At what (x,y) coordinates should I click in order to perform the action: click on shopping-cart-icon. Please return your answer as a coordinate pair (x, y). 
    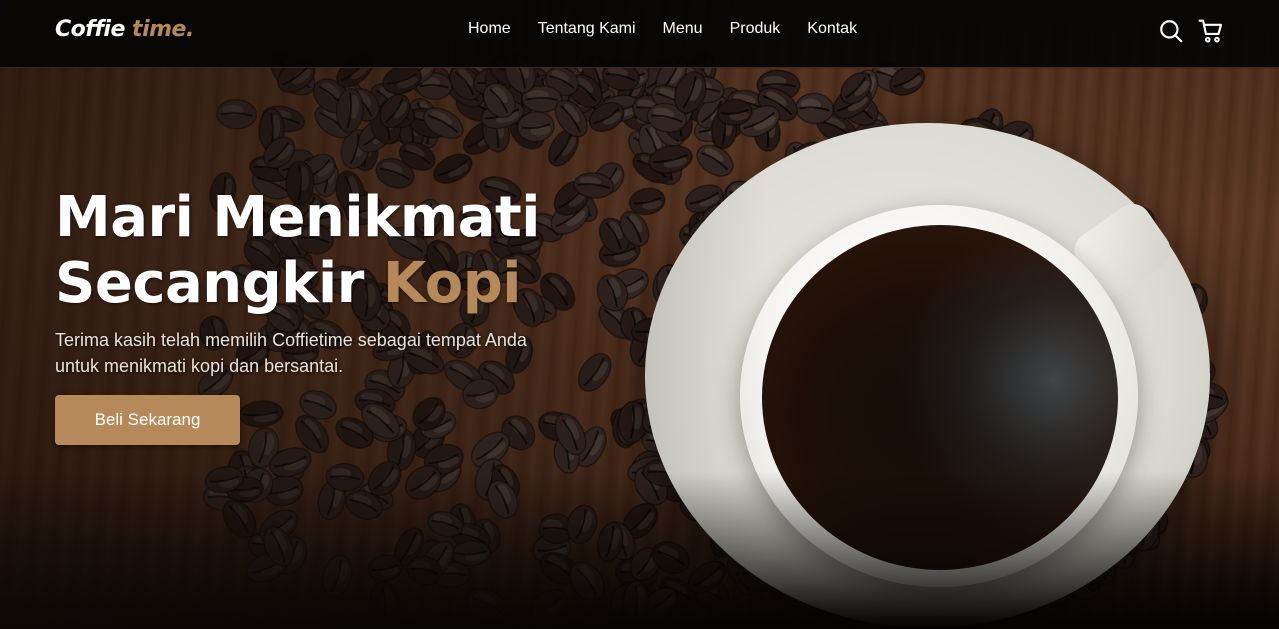
    Looking at the image, I should click on (1211, 31).